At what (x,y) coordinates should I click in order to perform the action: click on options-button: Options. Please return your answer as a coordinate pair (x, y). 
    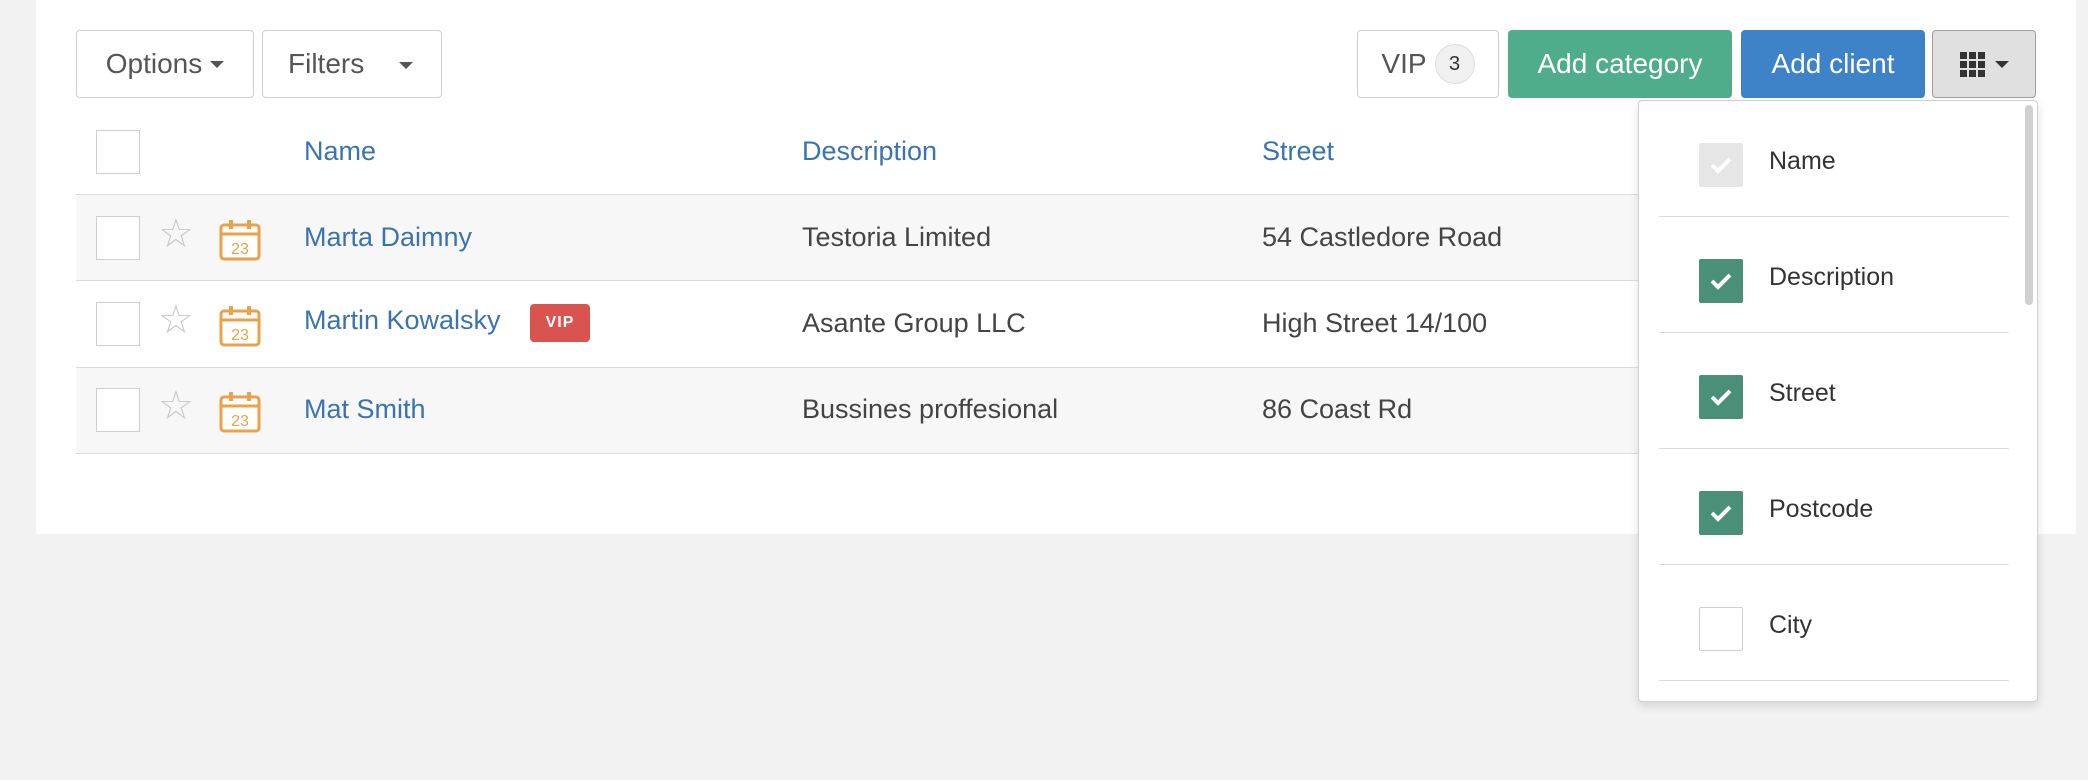
    Looking at the image, I should click on (165, 64).